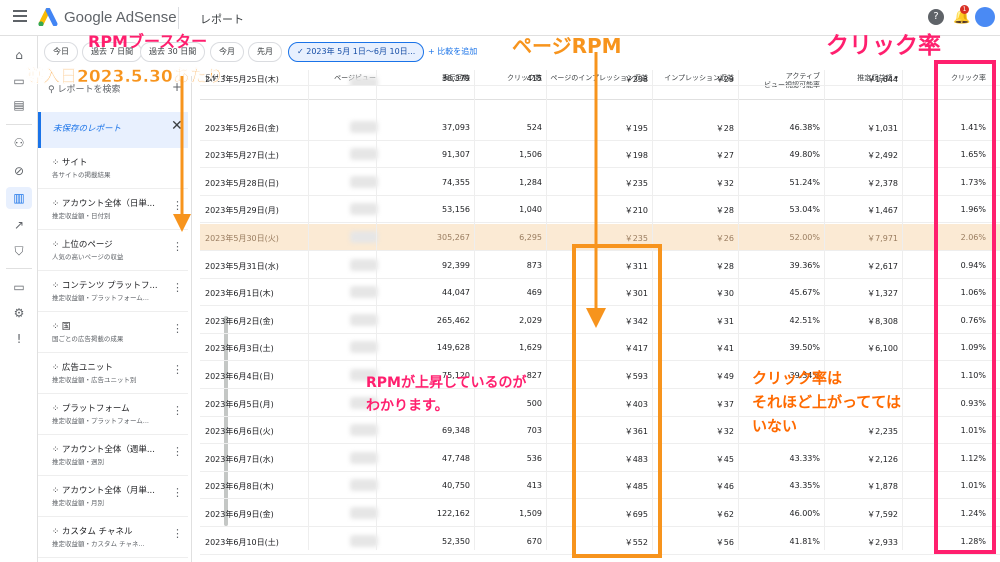  Describe the element at coordinates (20, 16) in the screenshot. I see `menu-icon` at that location.